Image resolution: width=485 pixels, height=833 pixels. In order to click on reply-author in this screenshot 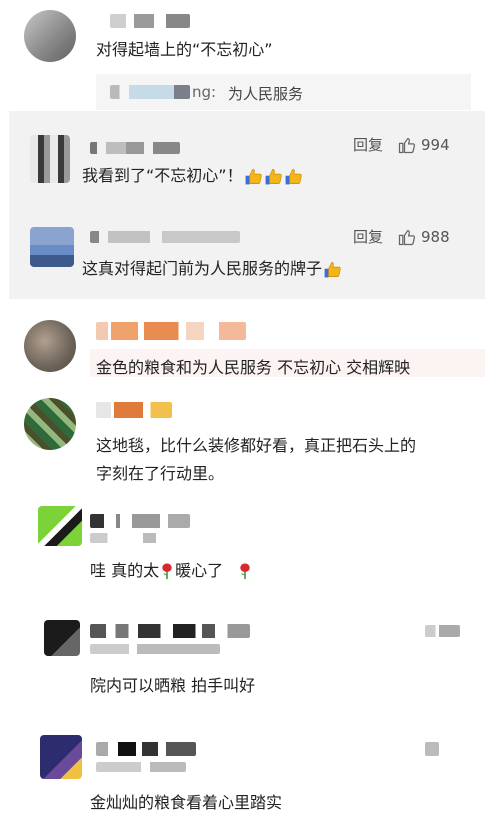, I will do `click(150, 92)`.